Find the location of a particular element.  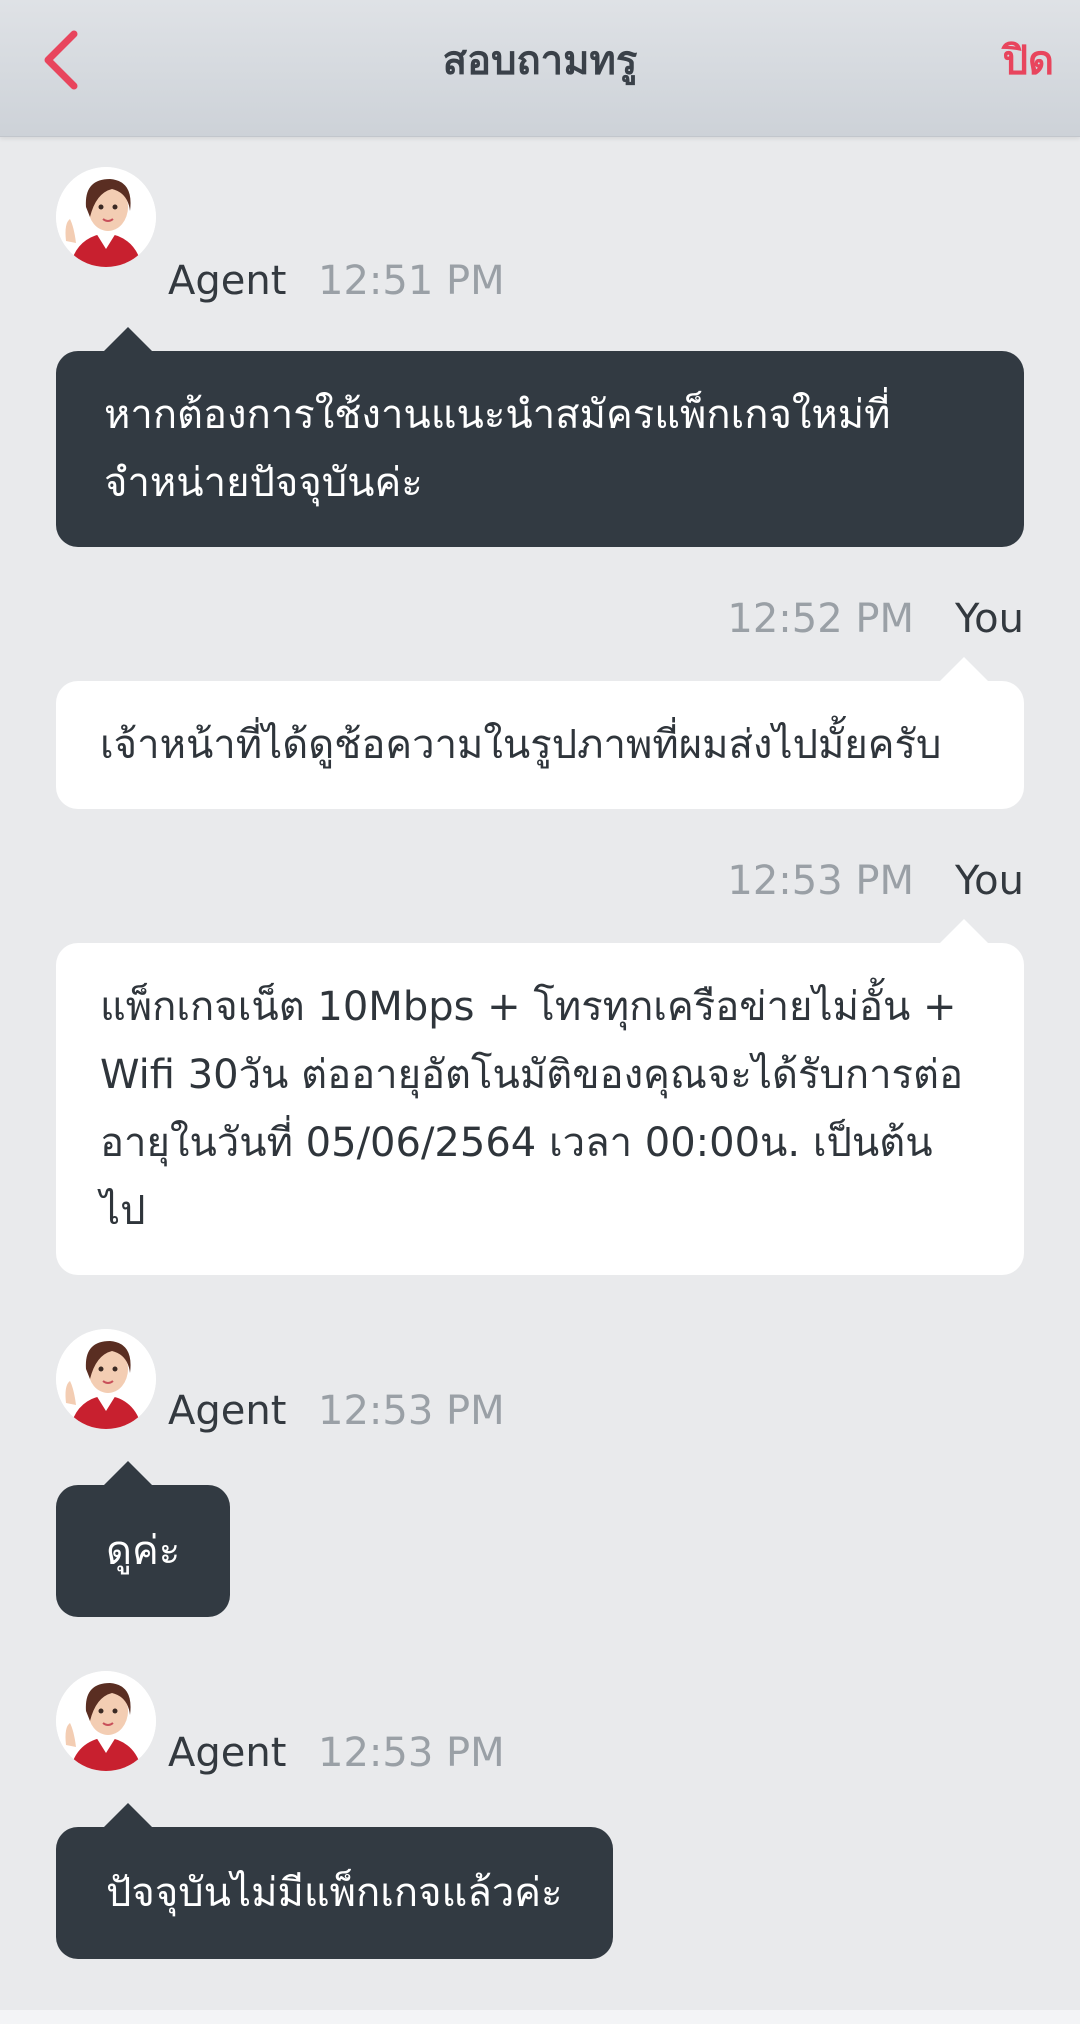

page-title: สอบถามทรู is located at coordinates (540, 61).